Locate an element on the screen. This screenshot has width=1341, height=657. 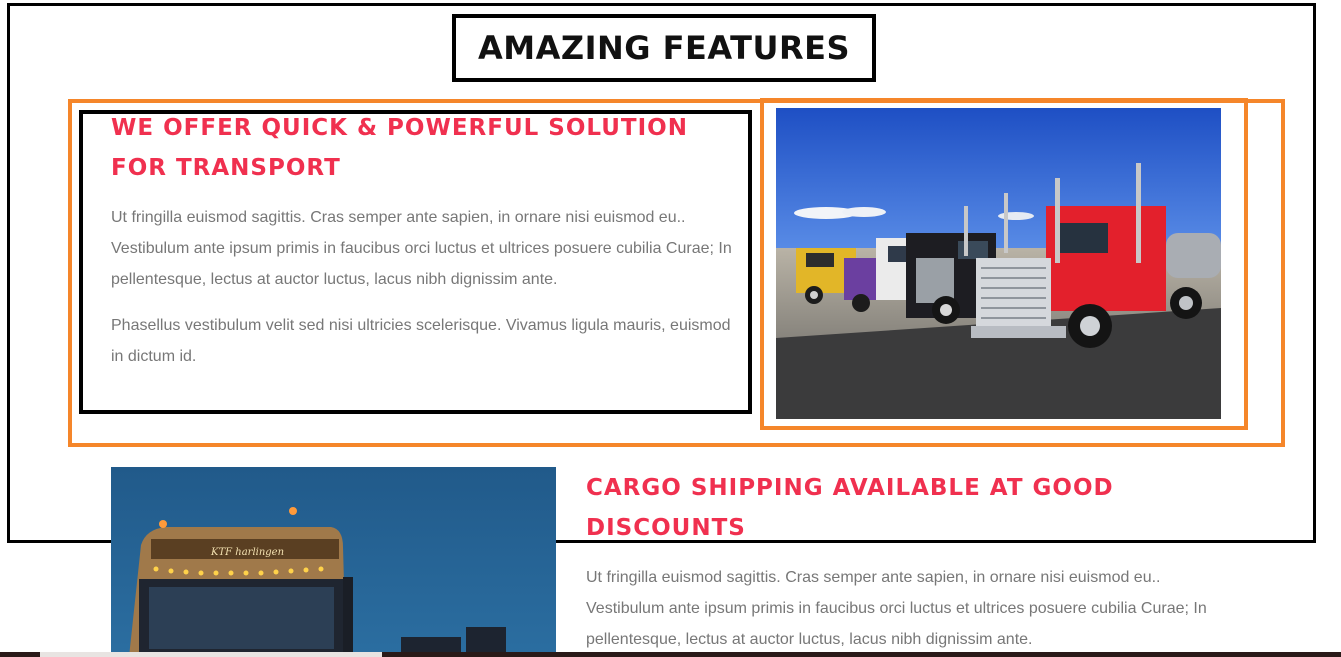
section-title: AMAZING FEATURES is located at coordinates (664, 48).